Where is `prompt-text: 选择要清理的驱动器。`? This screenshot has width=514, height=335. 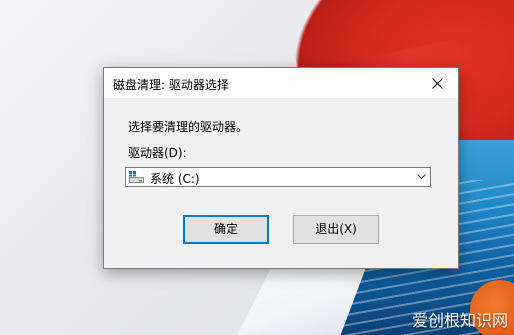
prompt-text: 选择要清理的驱动器。 is located at coordinates (188, 127).